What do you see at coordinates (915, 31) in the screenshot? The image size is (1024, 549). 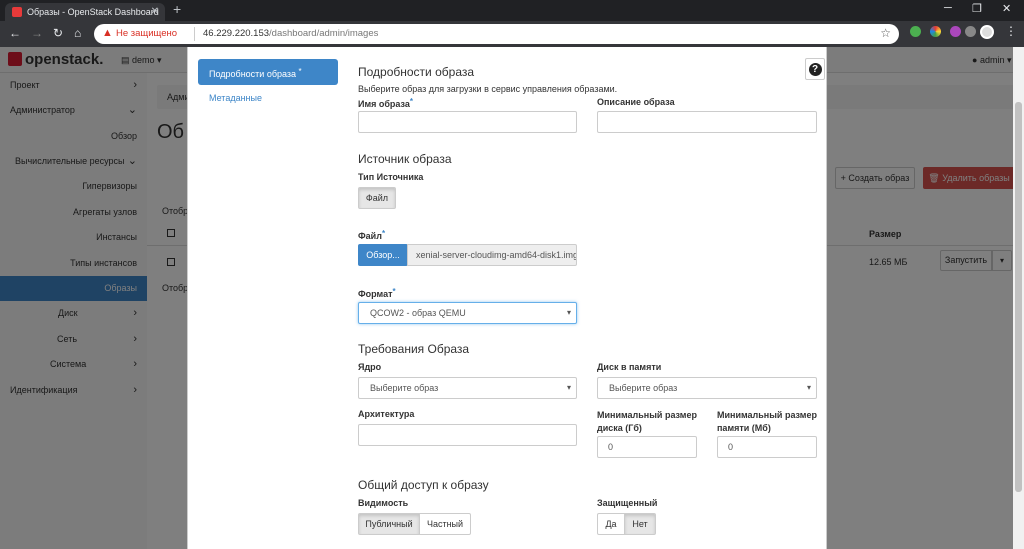 I see `extension-icon` at bounding box center [915, 31].